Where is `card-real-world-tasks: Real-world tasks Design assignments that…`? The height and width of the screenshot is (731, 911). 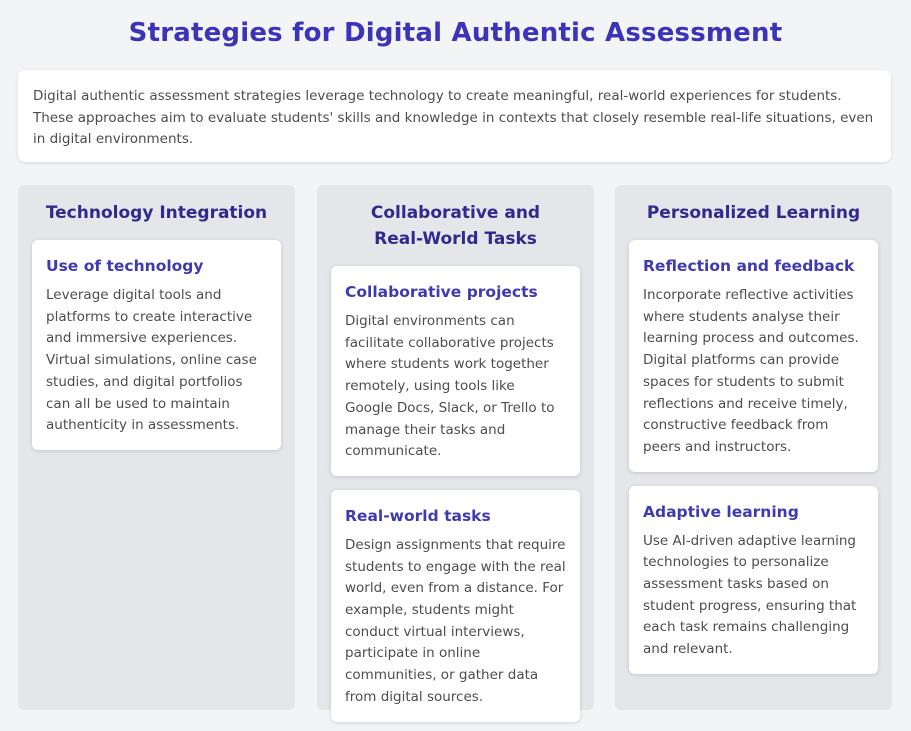
card-real-world-tasks: Real-world tasks Design assignments that… is located at coordinates (455, 605).